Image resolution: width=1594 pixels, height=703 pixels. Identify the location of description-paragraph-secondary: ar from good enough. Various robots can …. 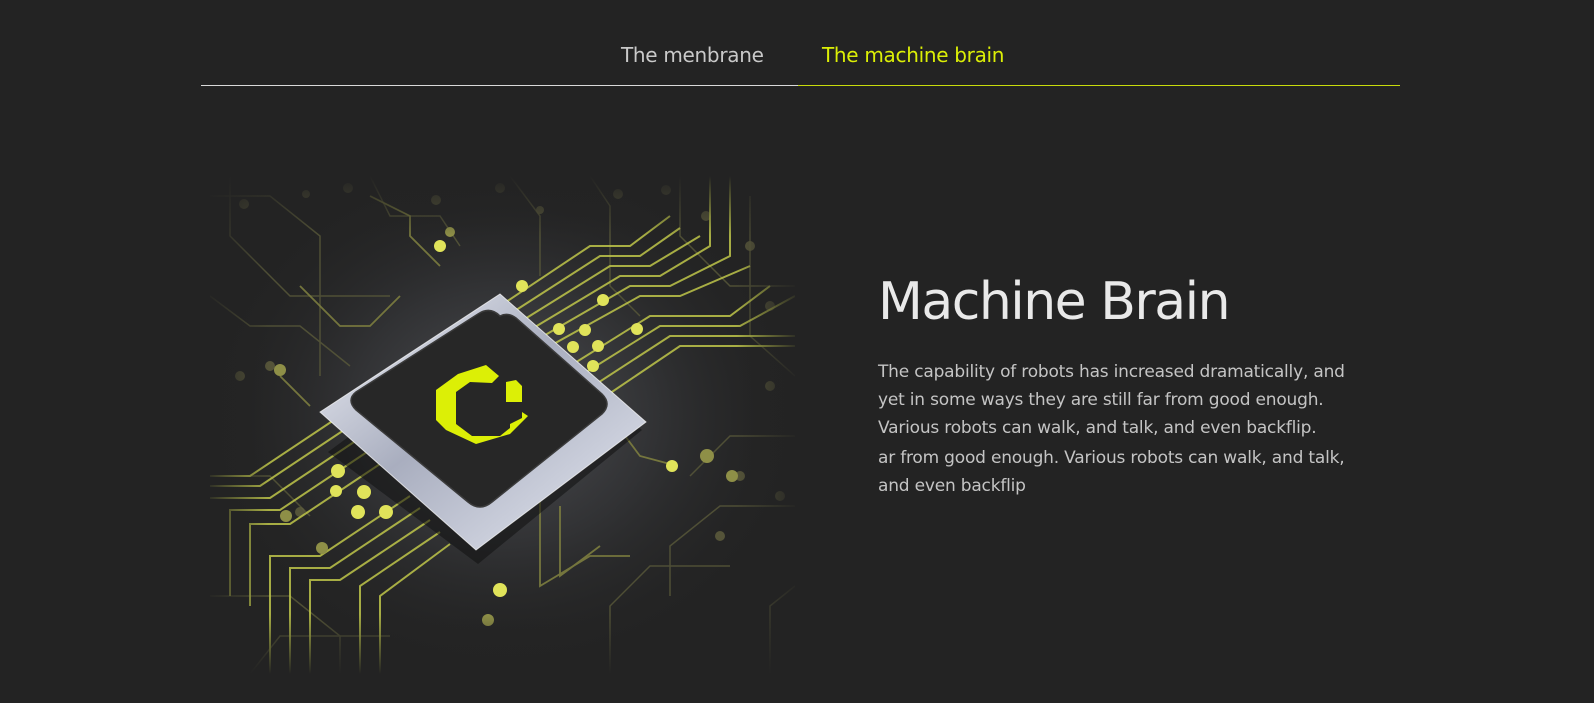
(1111, 472).